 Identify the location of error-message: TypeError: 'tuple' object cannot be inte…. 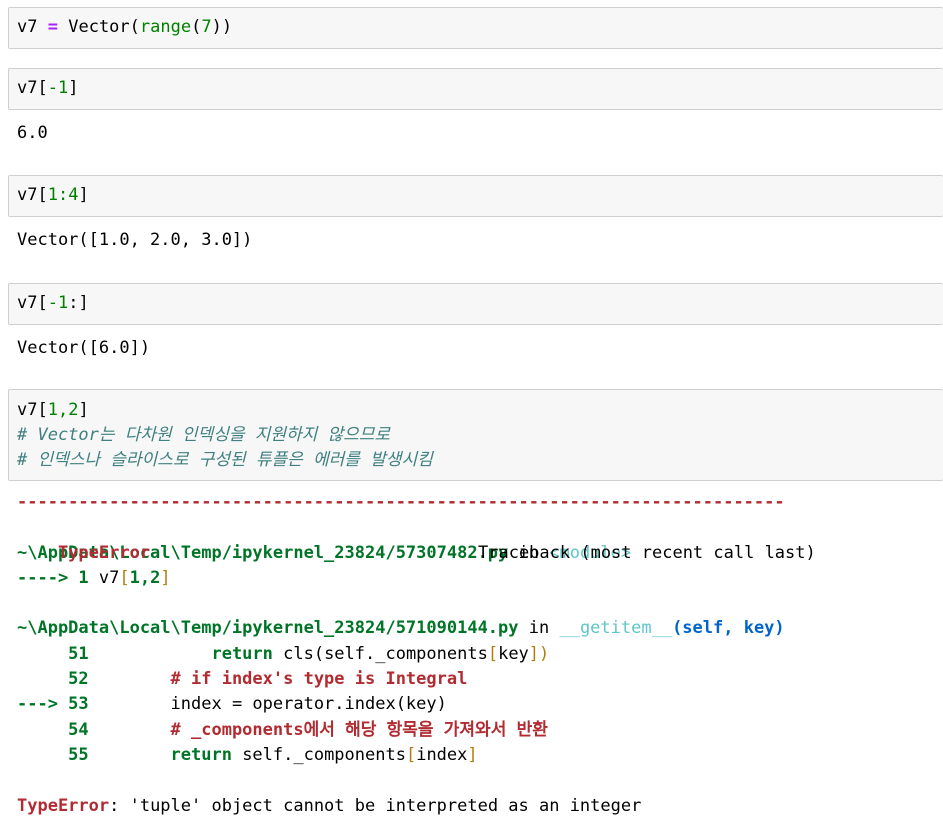
(329, 805).